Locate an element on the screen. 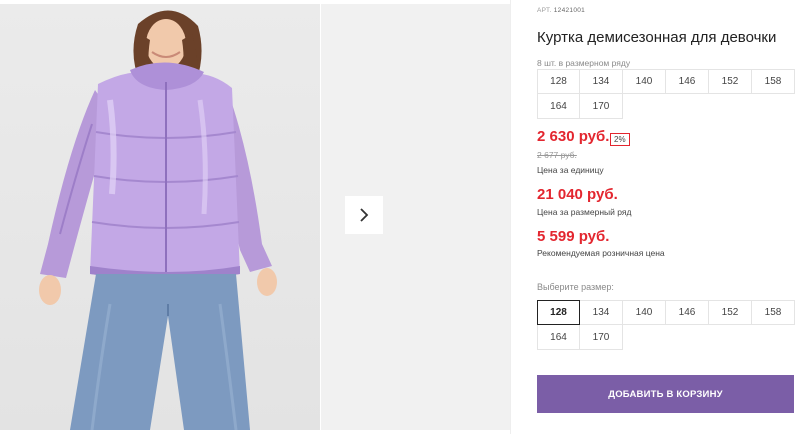  lot-size-grid: 128 134 140 146 152 158 164 170 is located at coordinates (666, 94).